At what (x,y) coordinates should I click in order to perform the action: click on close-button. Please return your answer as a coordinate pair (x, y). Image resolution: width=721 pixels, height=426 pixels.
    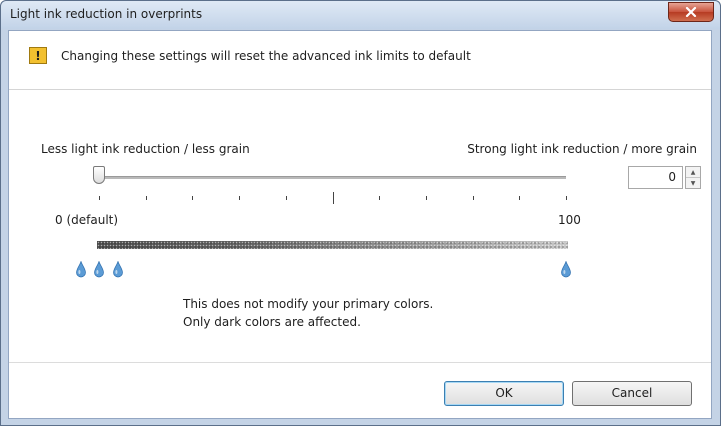
    Looking at the image, I should click on (691, 12).